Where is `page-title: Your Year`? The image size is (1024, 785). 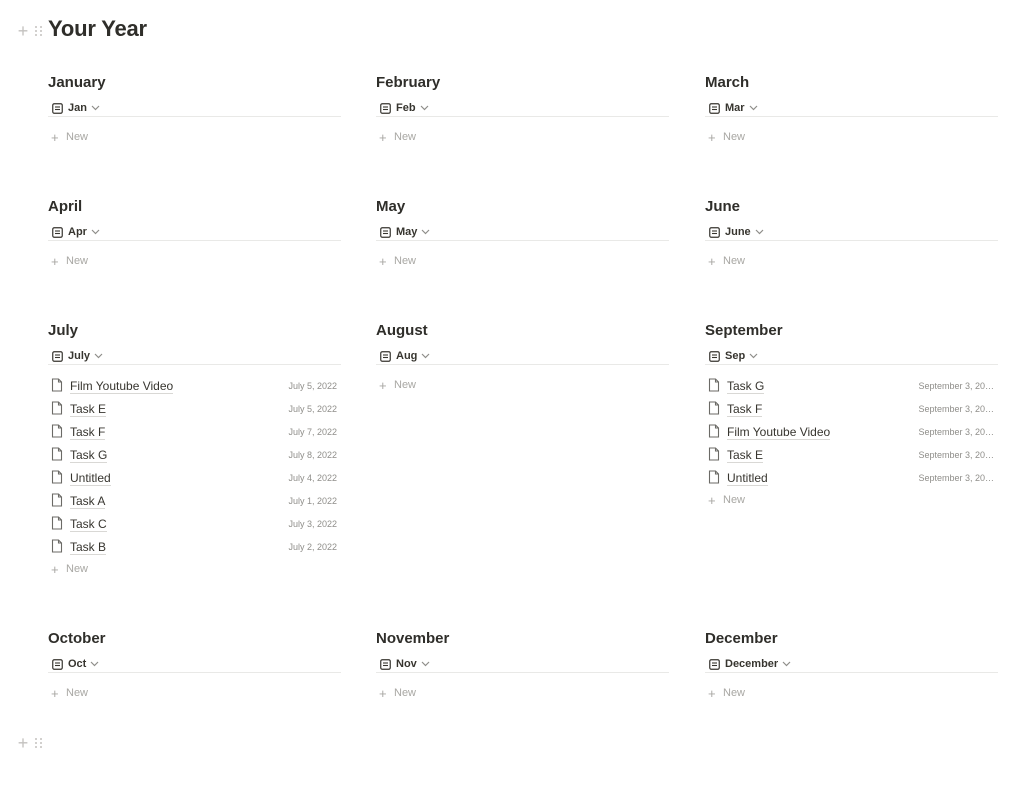 page-title: Your Year is located at coordinates (97, 28).